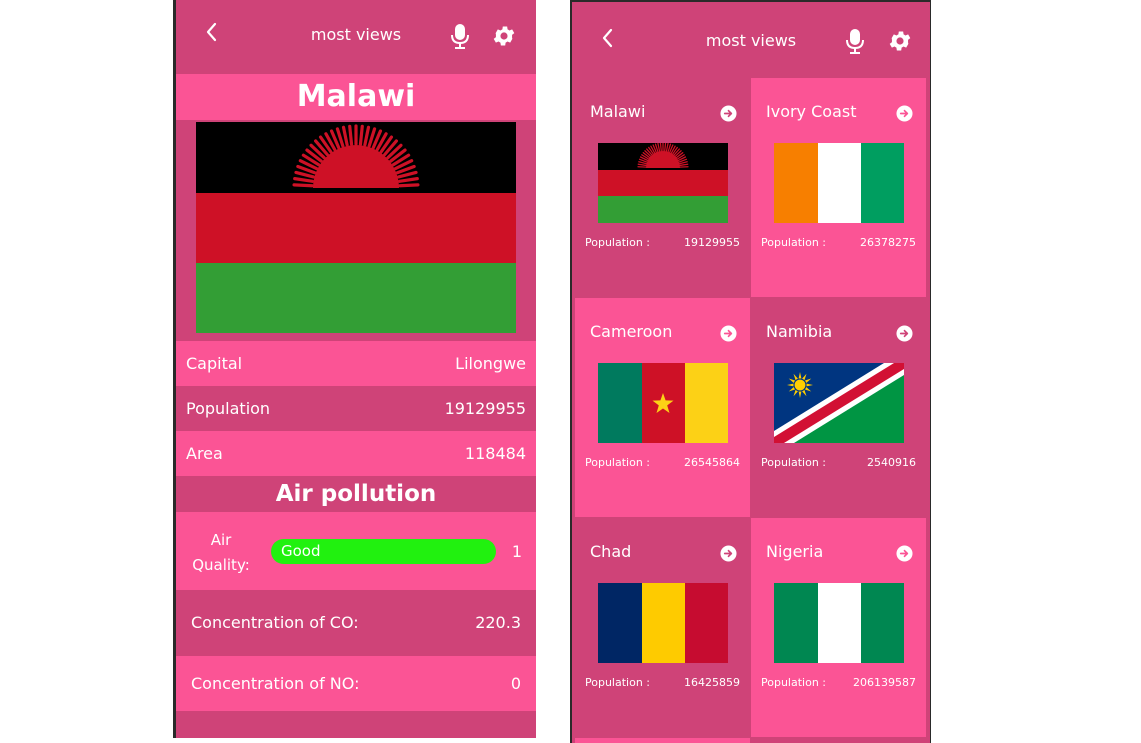 The image size is (1141, 743). What do you see at coordinates (356, 494) in the screenshot?
I see `air-pollution-heading: Air pollution` at bounding box center [356, 494].